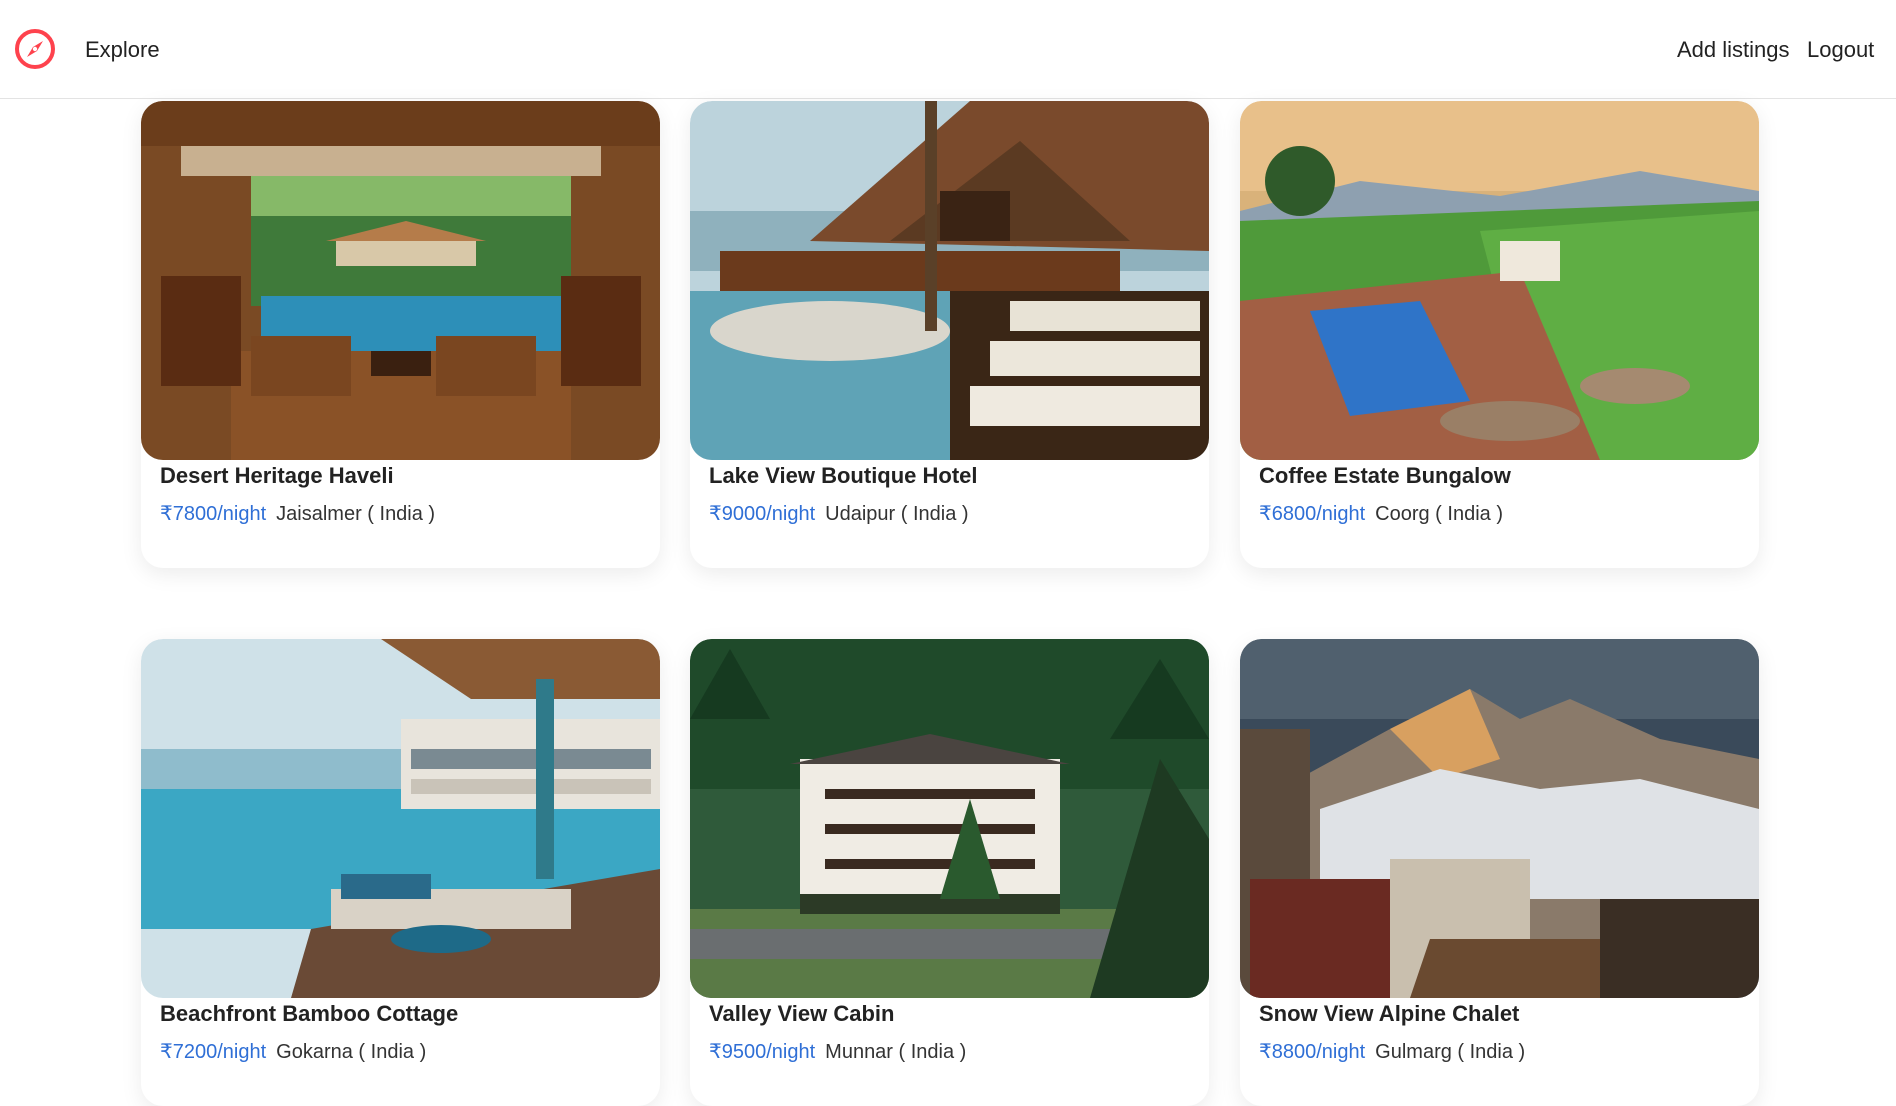 Image resolution: width=1896 pixels, height=1106 pixels. I want to click on listing-meta: ₹9500/night Munnar ( India ), so click(837, 1051).